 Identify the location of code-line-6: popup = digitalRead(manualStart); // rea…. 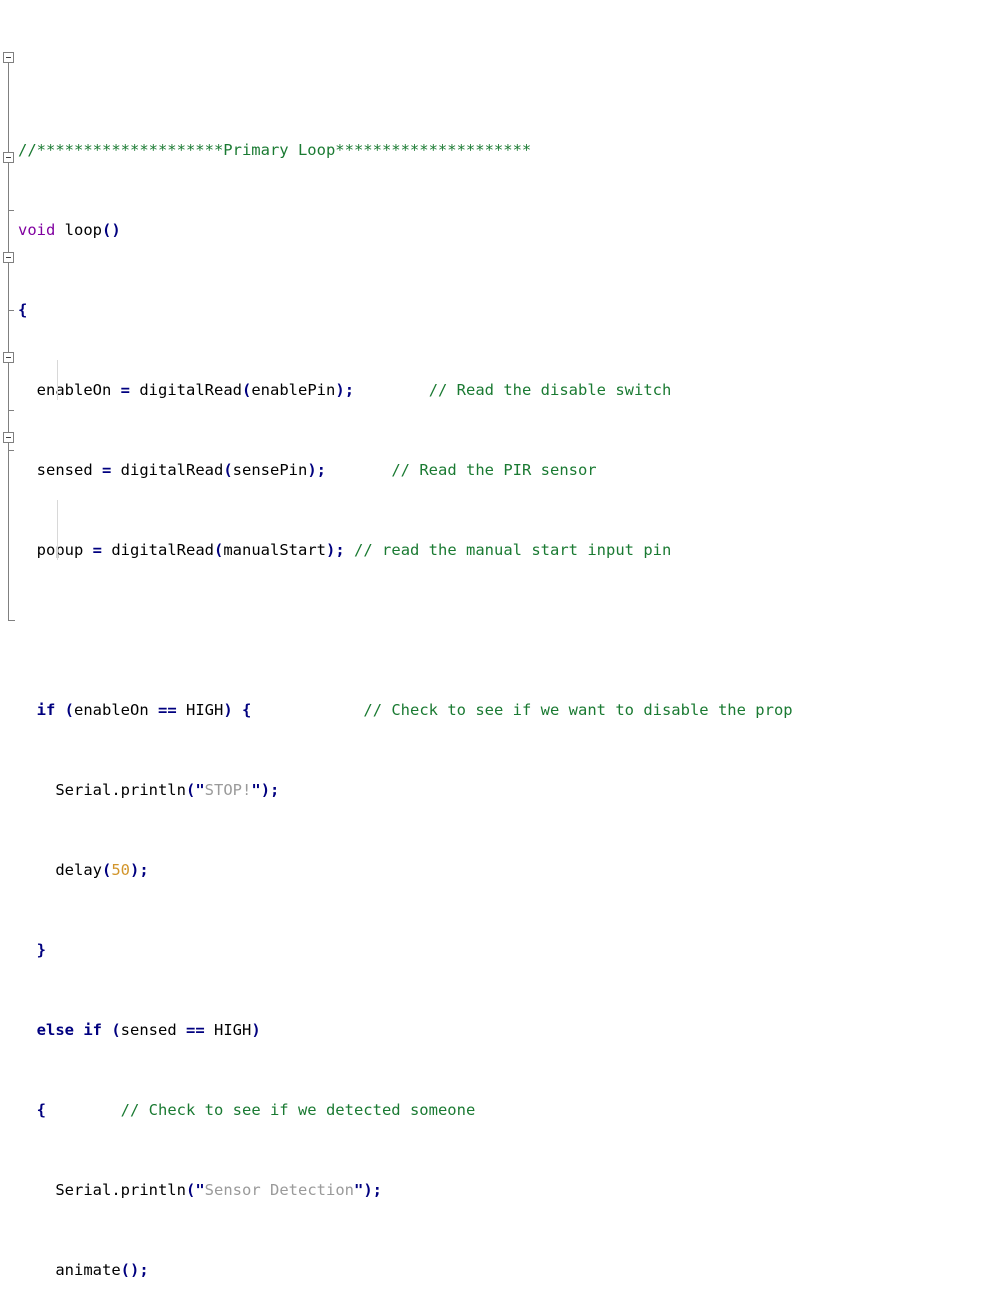
(509, 550).